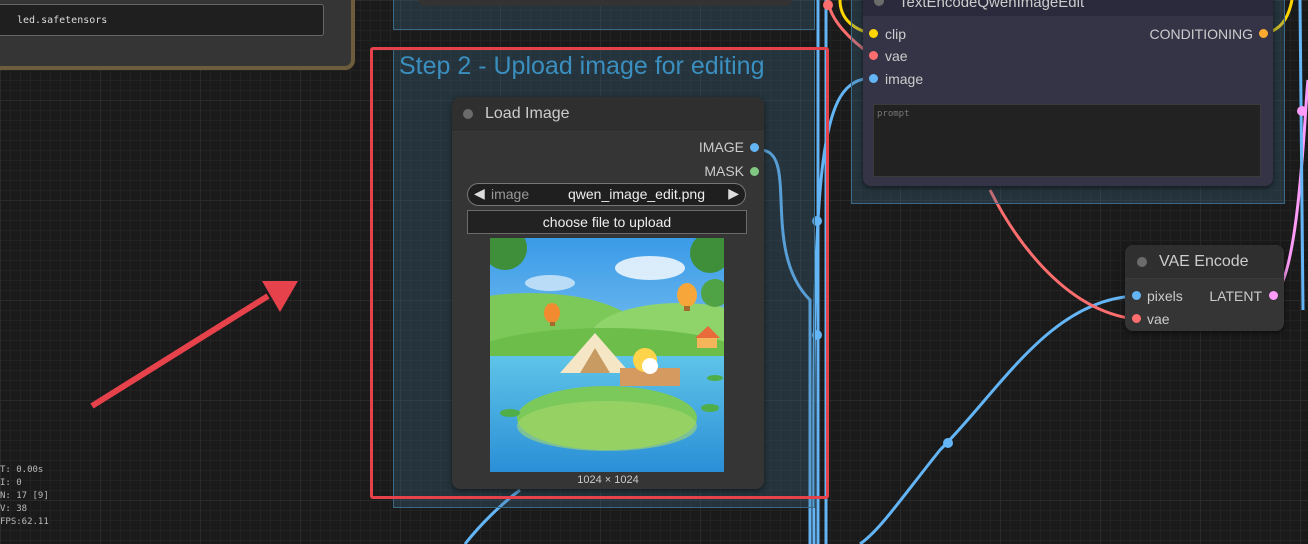  I want to click on stat-fps: FPS:62.11, so click(24, 522).